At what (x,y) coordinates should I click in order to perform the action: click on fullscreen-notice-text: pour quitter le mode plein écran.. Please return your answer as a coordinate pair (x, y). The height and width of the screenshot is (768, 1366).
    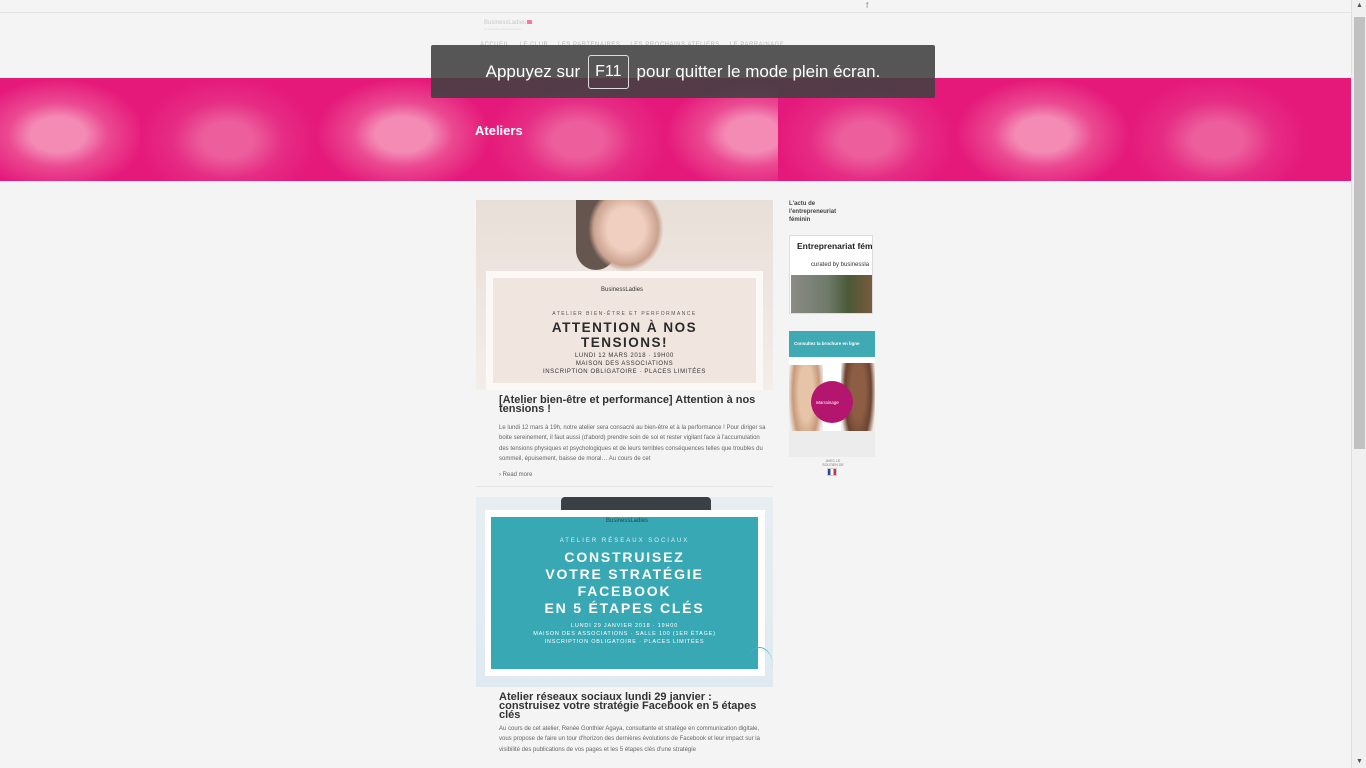
    Looking at the image, I should click on (758, 71).